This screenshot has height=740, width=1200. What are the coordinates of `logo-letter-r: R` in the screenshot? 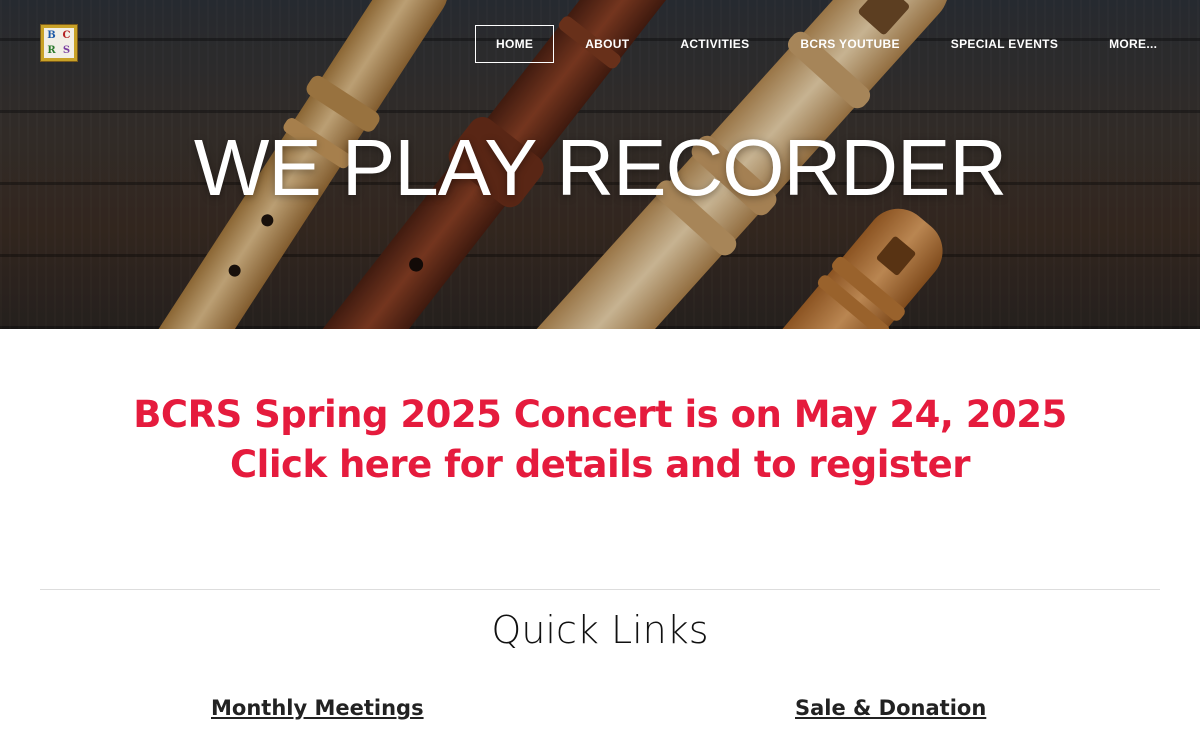 It's located at (51, 50).